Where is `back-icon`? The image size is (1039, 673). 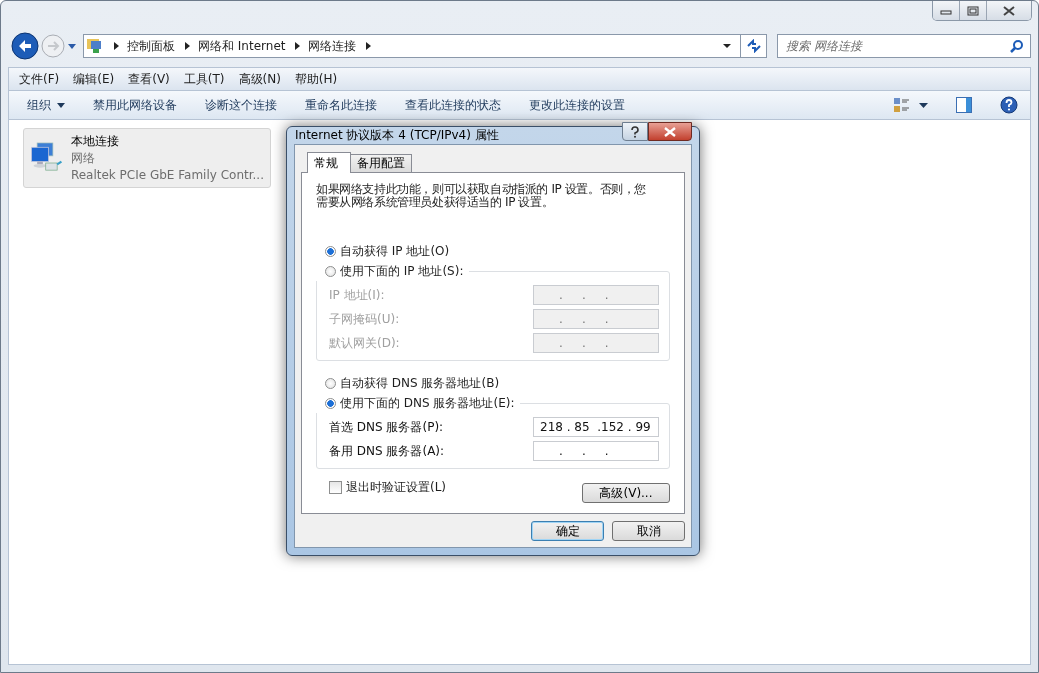
back-icon is located at coordinates (25, 46).